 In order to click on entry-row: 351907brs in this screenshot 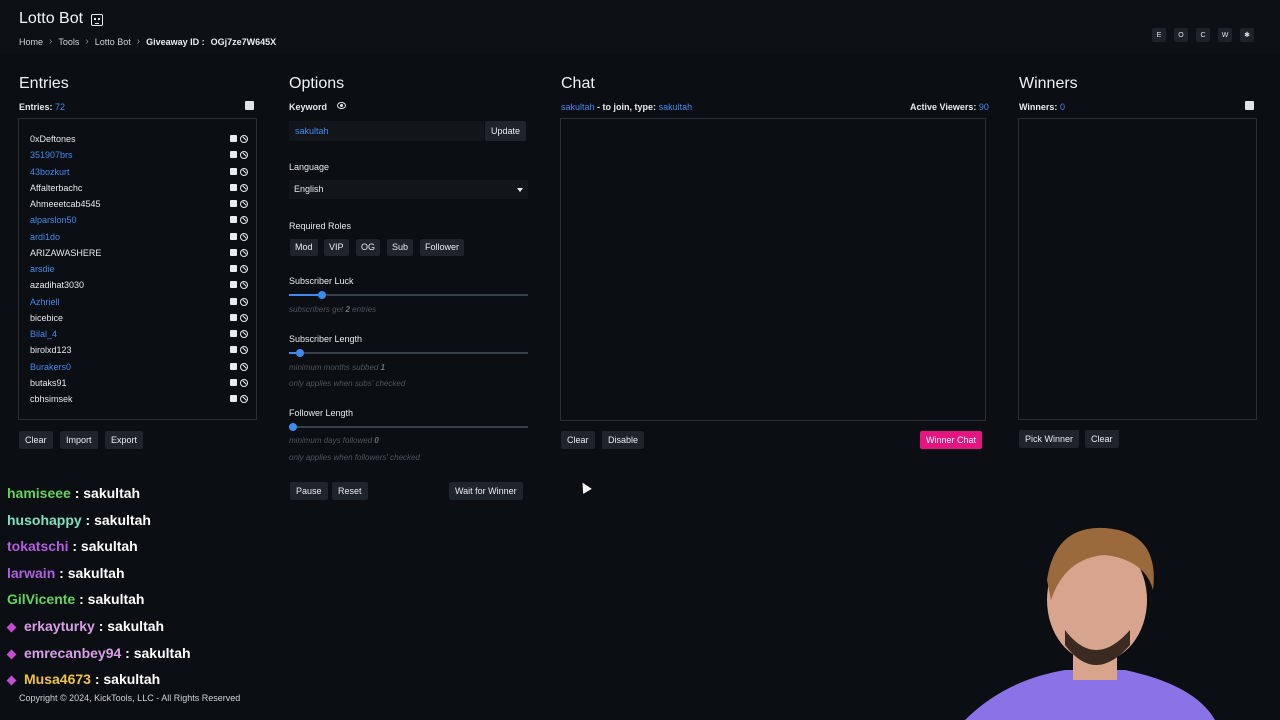, I will do `click(140, 155)`.